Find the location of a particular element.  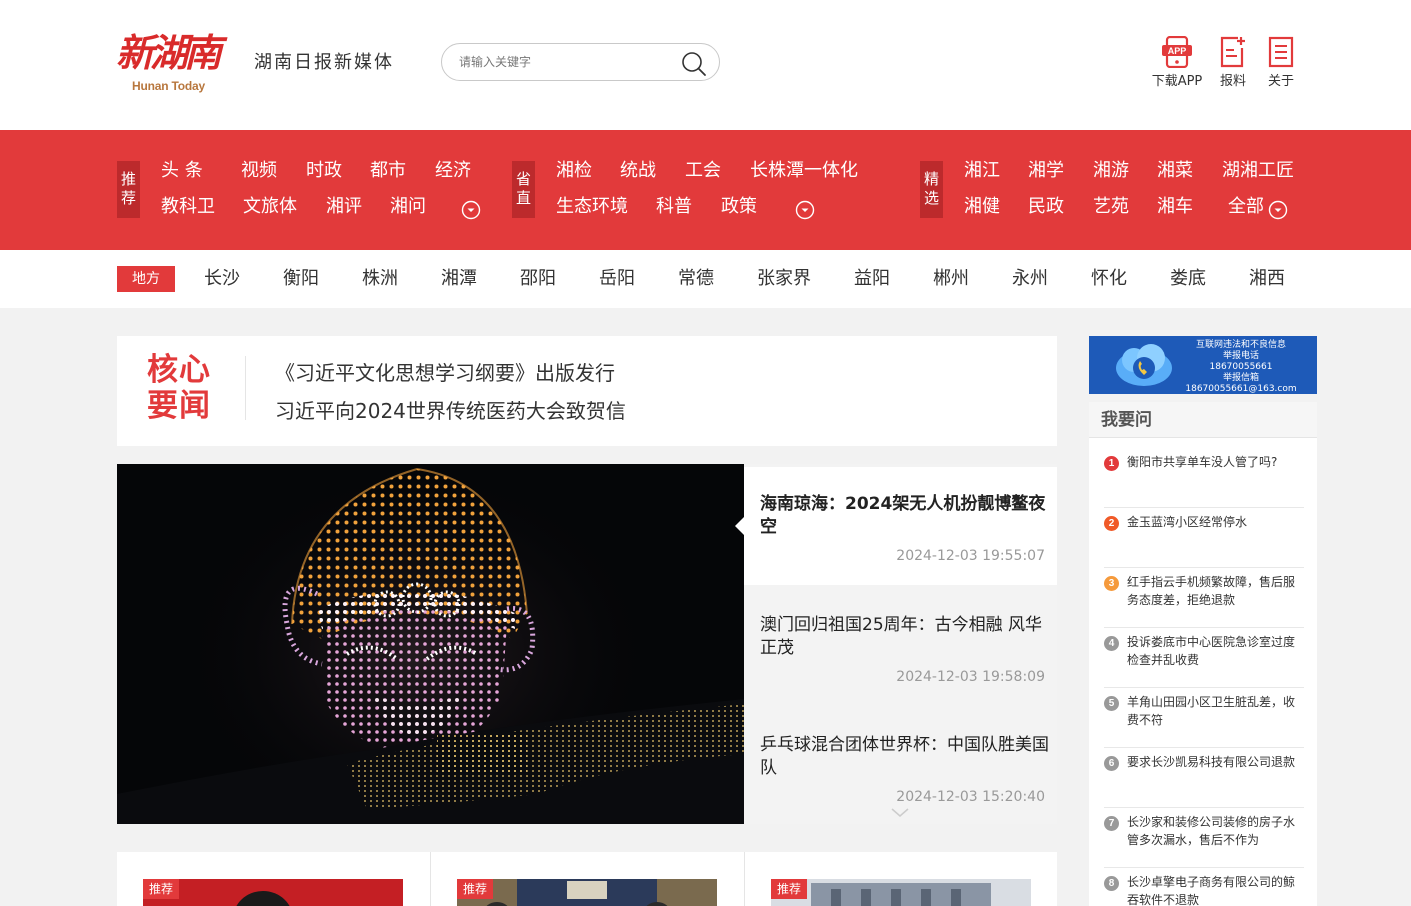

question-rank: 2 is located at coordinates (1111, 523).